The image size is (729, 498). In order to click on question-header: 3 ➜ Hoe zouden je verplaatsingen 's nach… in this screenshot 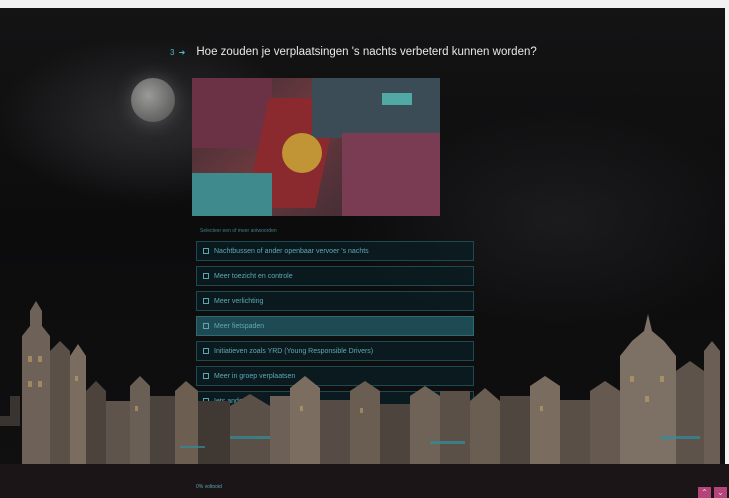, I will do `click(353, 52)`.